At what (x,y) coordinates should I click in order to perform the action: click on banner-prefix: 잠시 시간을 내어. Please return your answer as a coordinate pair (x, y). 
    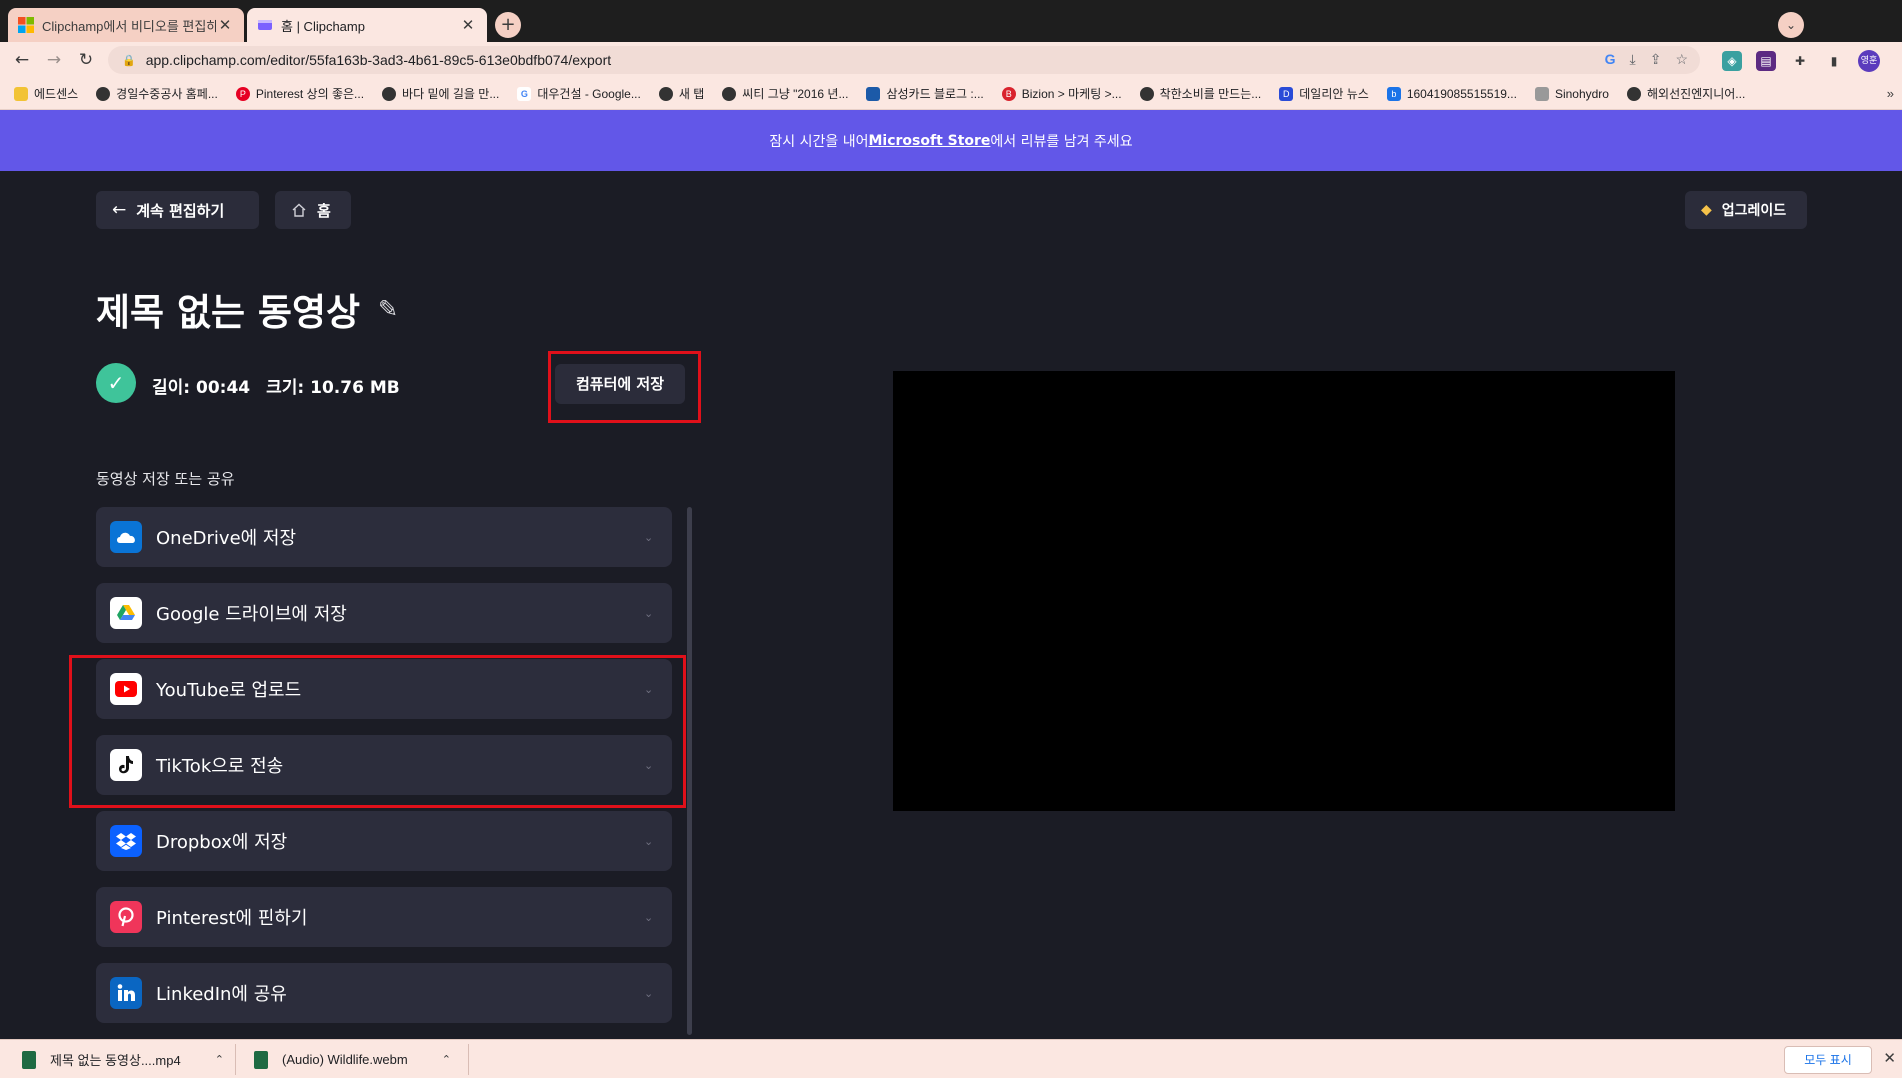
    Looking at the image, I should click on (819, 141).